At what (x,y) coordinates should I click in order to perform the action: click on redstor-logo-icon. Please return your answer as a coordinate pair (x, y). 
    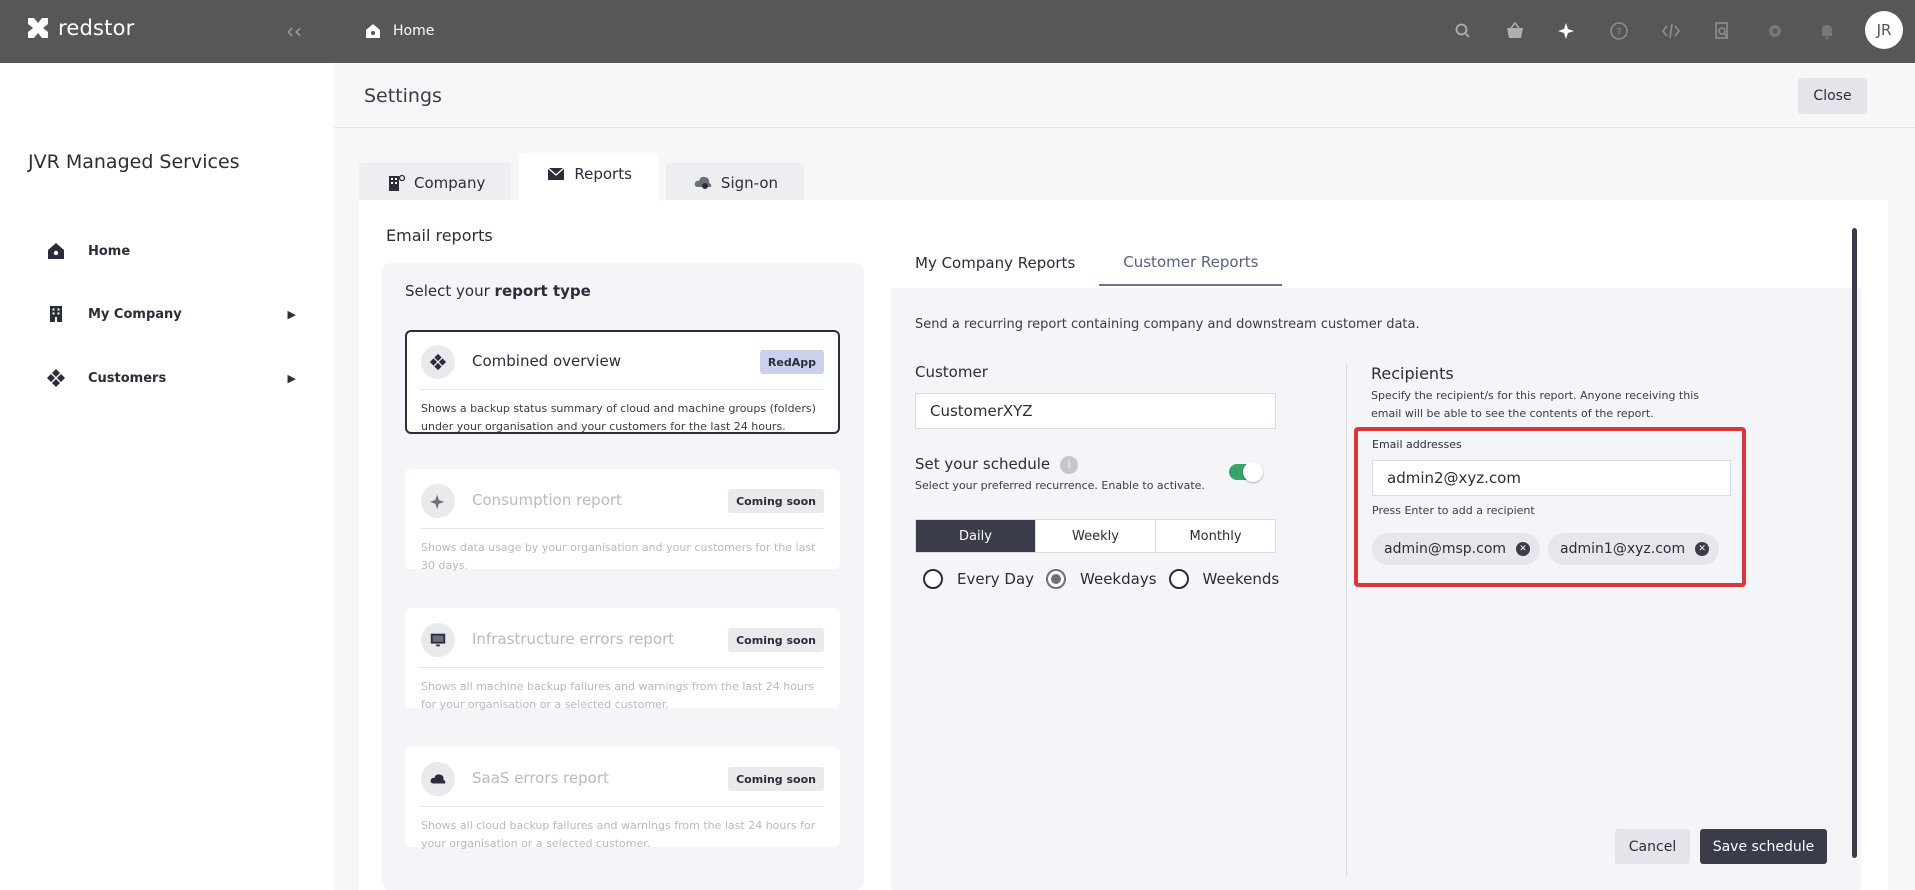
    Looking at the image, I should click on (38, 28).